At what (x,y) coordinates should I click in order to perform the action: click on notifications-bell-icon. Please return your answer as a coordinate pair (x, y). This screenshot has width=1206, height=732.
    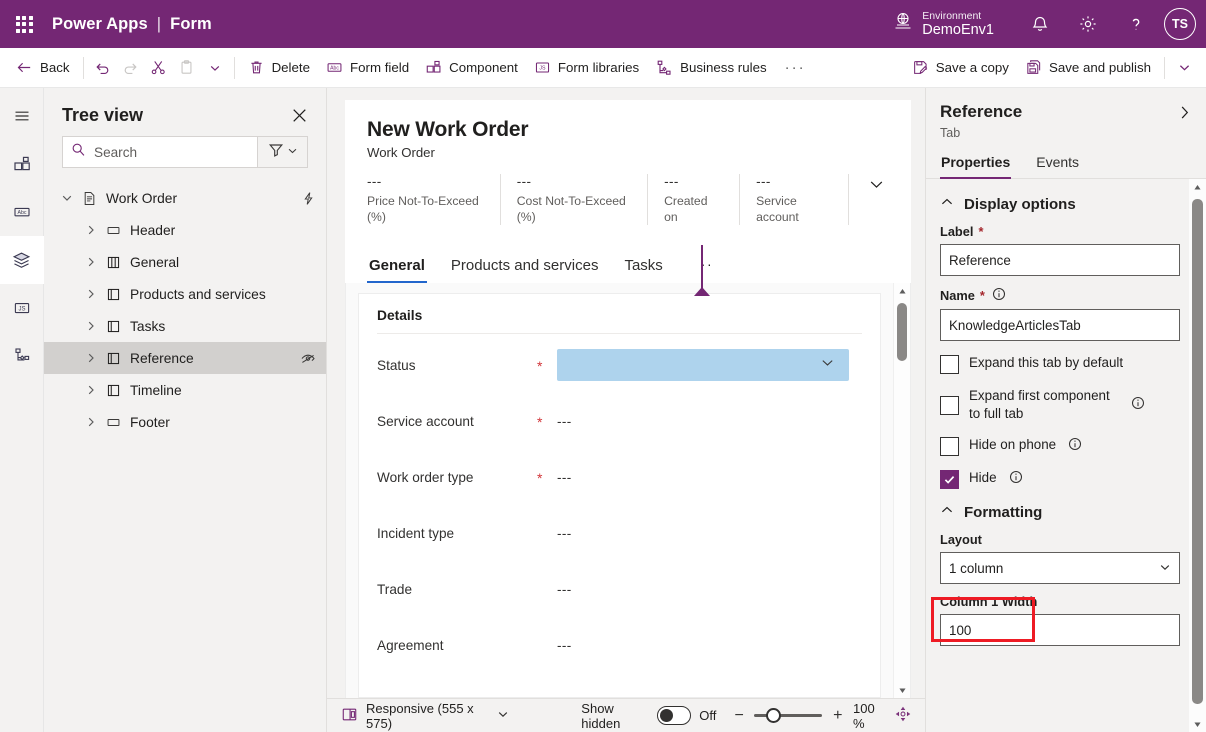
    Looking at the image, I should click on (1040, 24).